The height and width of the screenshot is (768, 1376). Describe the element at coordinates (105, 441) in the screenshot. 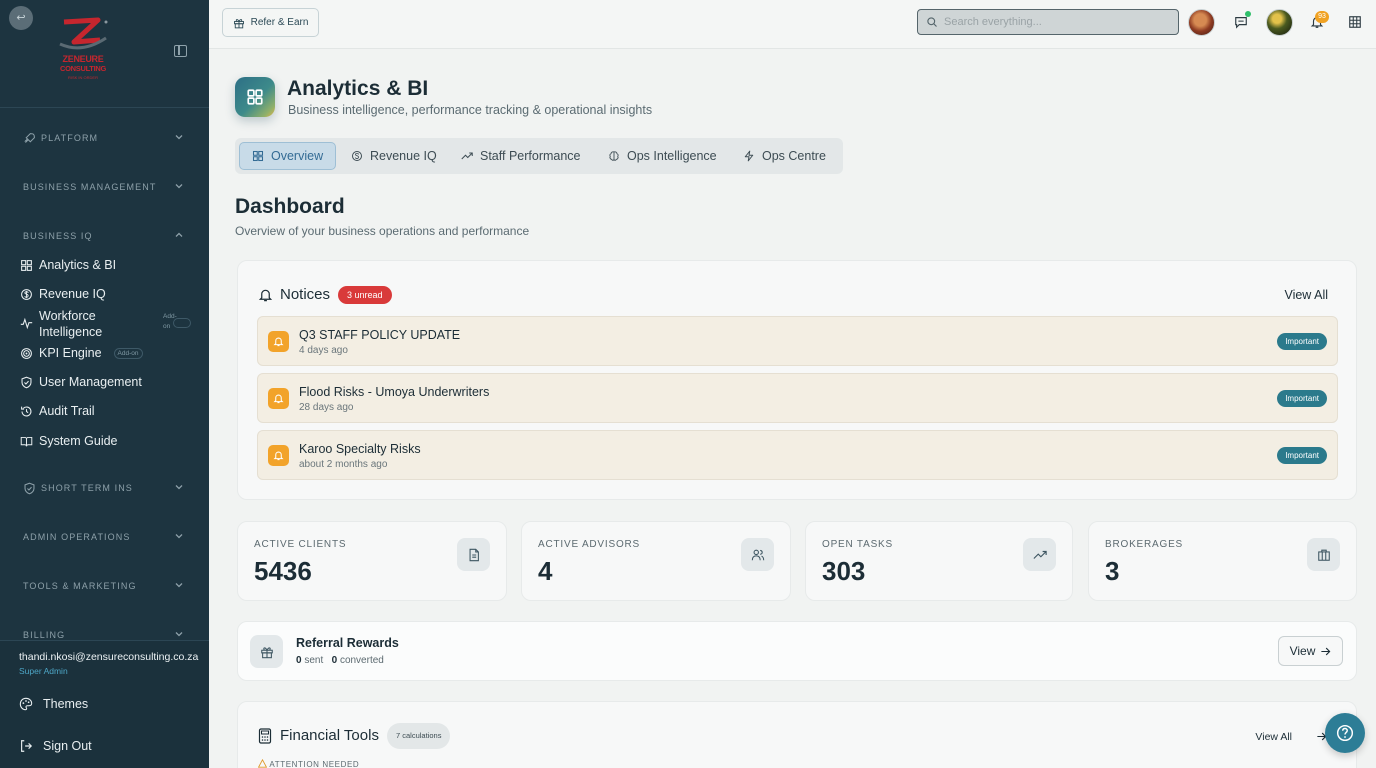

I see `sidebar-item-system-guide: System Guide` at that location.